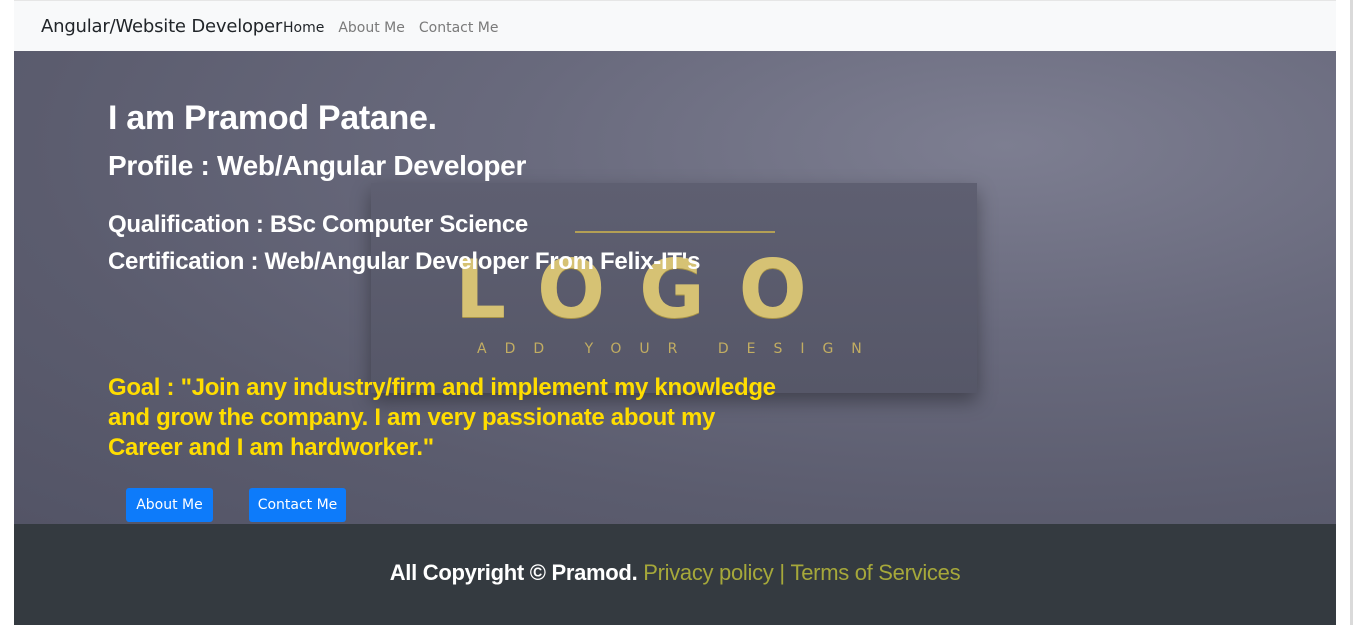  What do you see at coordinates (303, 28) in the screenshot?
I see `nav-link-home: Home` at bounding box center [303, 28].